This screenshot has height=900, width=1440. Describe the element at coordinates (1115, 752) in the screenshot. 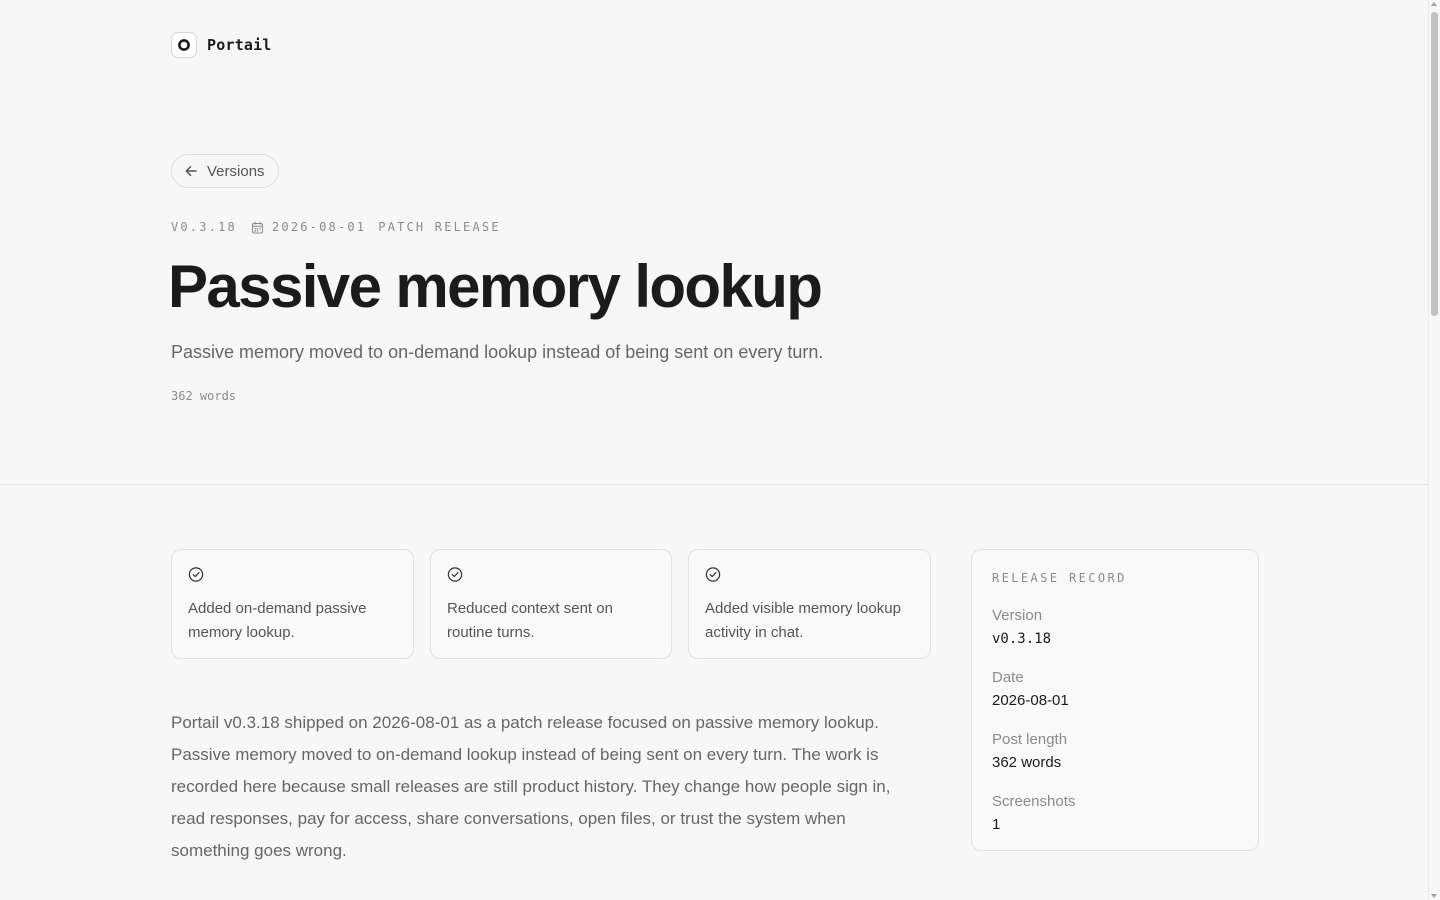

I see `record-row-post-length: Post length 362 words` at that location.